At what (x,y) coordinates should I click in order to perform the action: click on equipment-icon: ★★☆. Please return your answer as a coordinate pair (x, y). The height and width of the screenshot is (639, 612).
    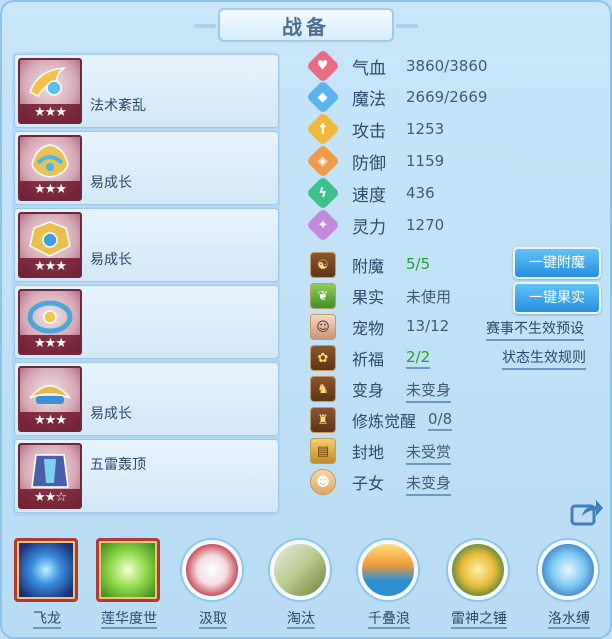
    Looking at the image, I should click on (50, 476).